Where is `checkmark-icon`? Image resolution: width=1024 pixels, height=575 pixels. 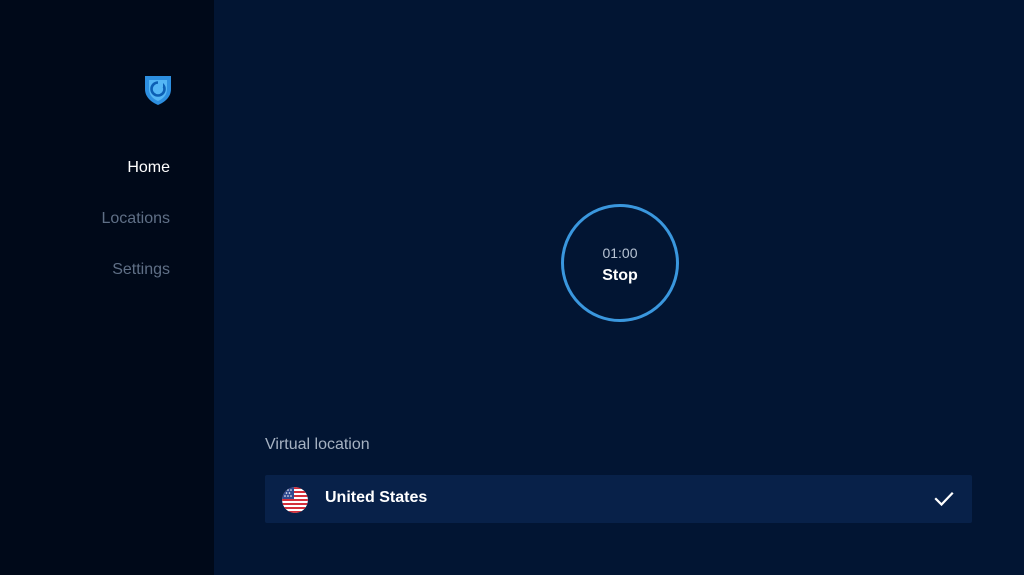
checkmark-icon is located at coordinates (944, 499).